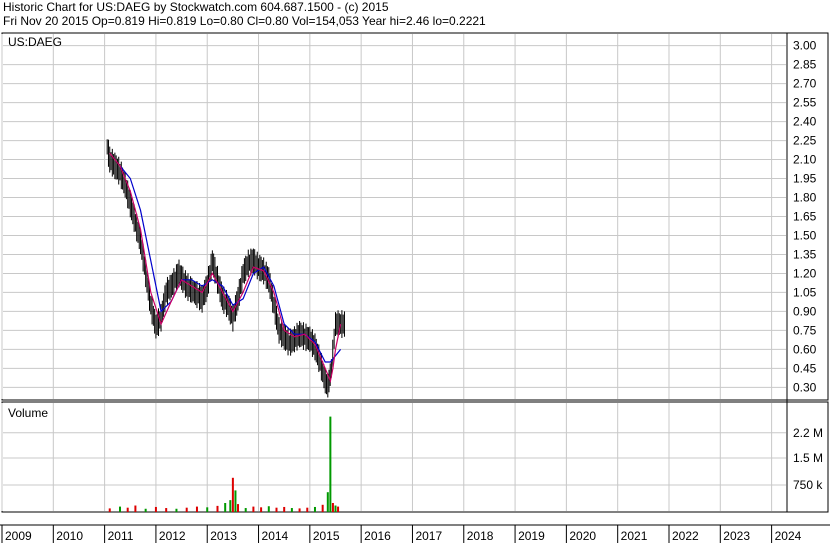 This screenshot has height=543, width=830. What do you see at coordinates (69, 536) in the screenshot?
I see `year-label: 2010` at bounding box center [69, 536].